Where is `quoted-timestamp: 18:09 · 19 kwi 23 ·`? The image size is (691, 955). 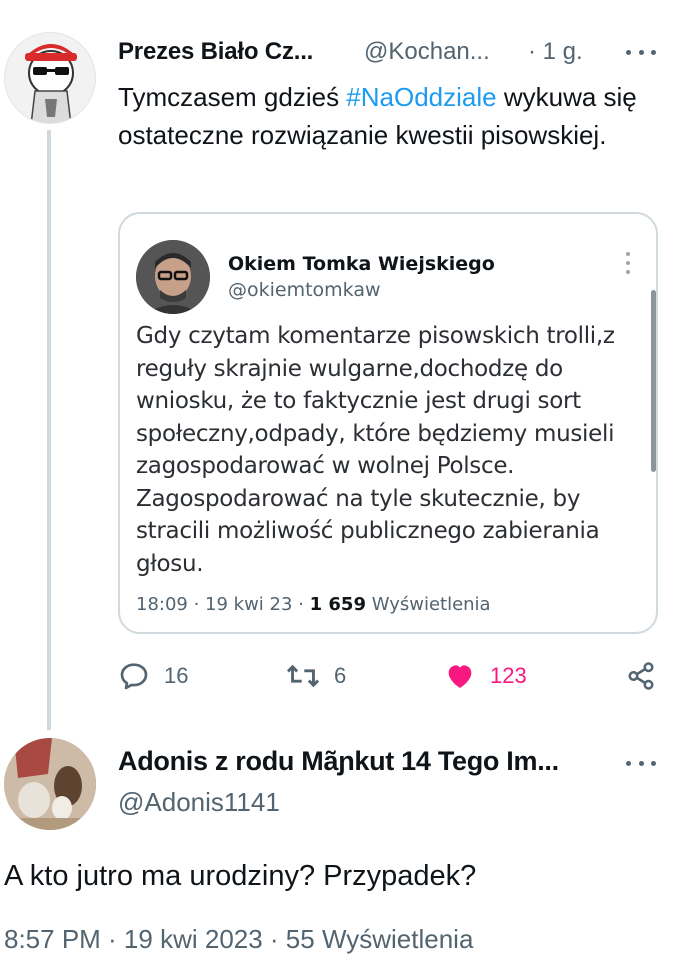 quoted-timestamp: 18:09 · 19 kwi 23 · is located at coordinates (223, 604).